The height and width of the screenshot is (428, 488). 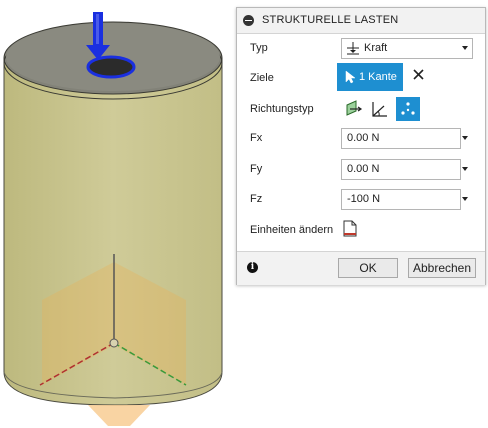 I want to click on units-label: Einheiten ändern, so click(x=292, y=230).